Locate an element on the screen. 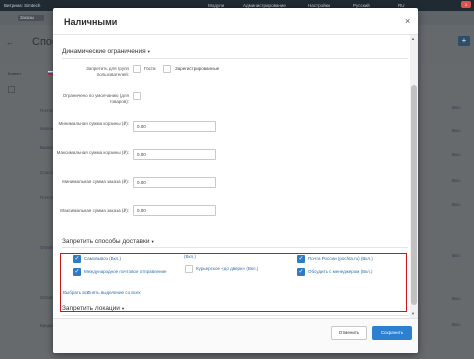 The image size is (474, 359). scroll-up-icon: ▲ is located at coordinates (413, 38).